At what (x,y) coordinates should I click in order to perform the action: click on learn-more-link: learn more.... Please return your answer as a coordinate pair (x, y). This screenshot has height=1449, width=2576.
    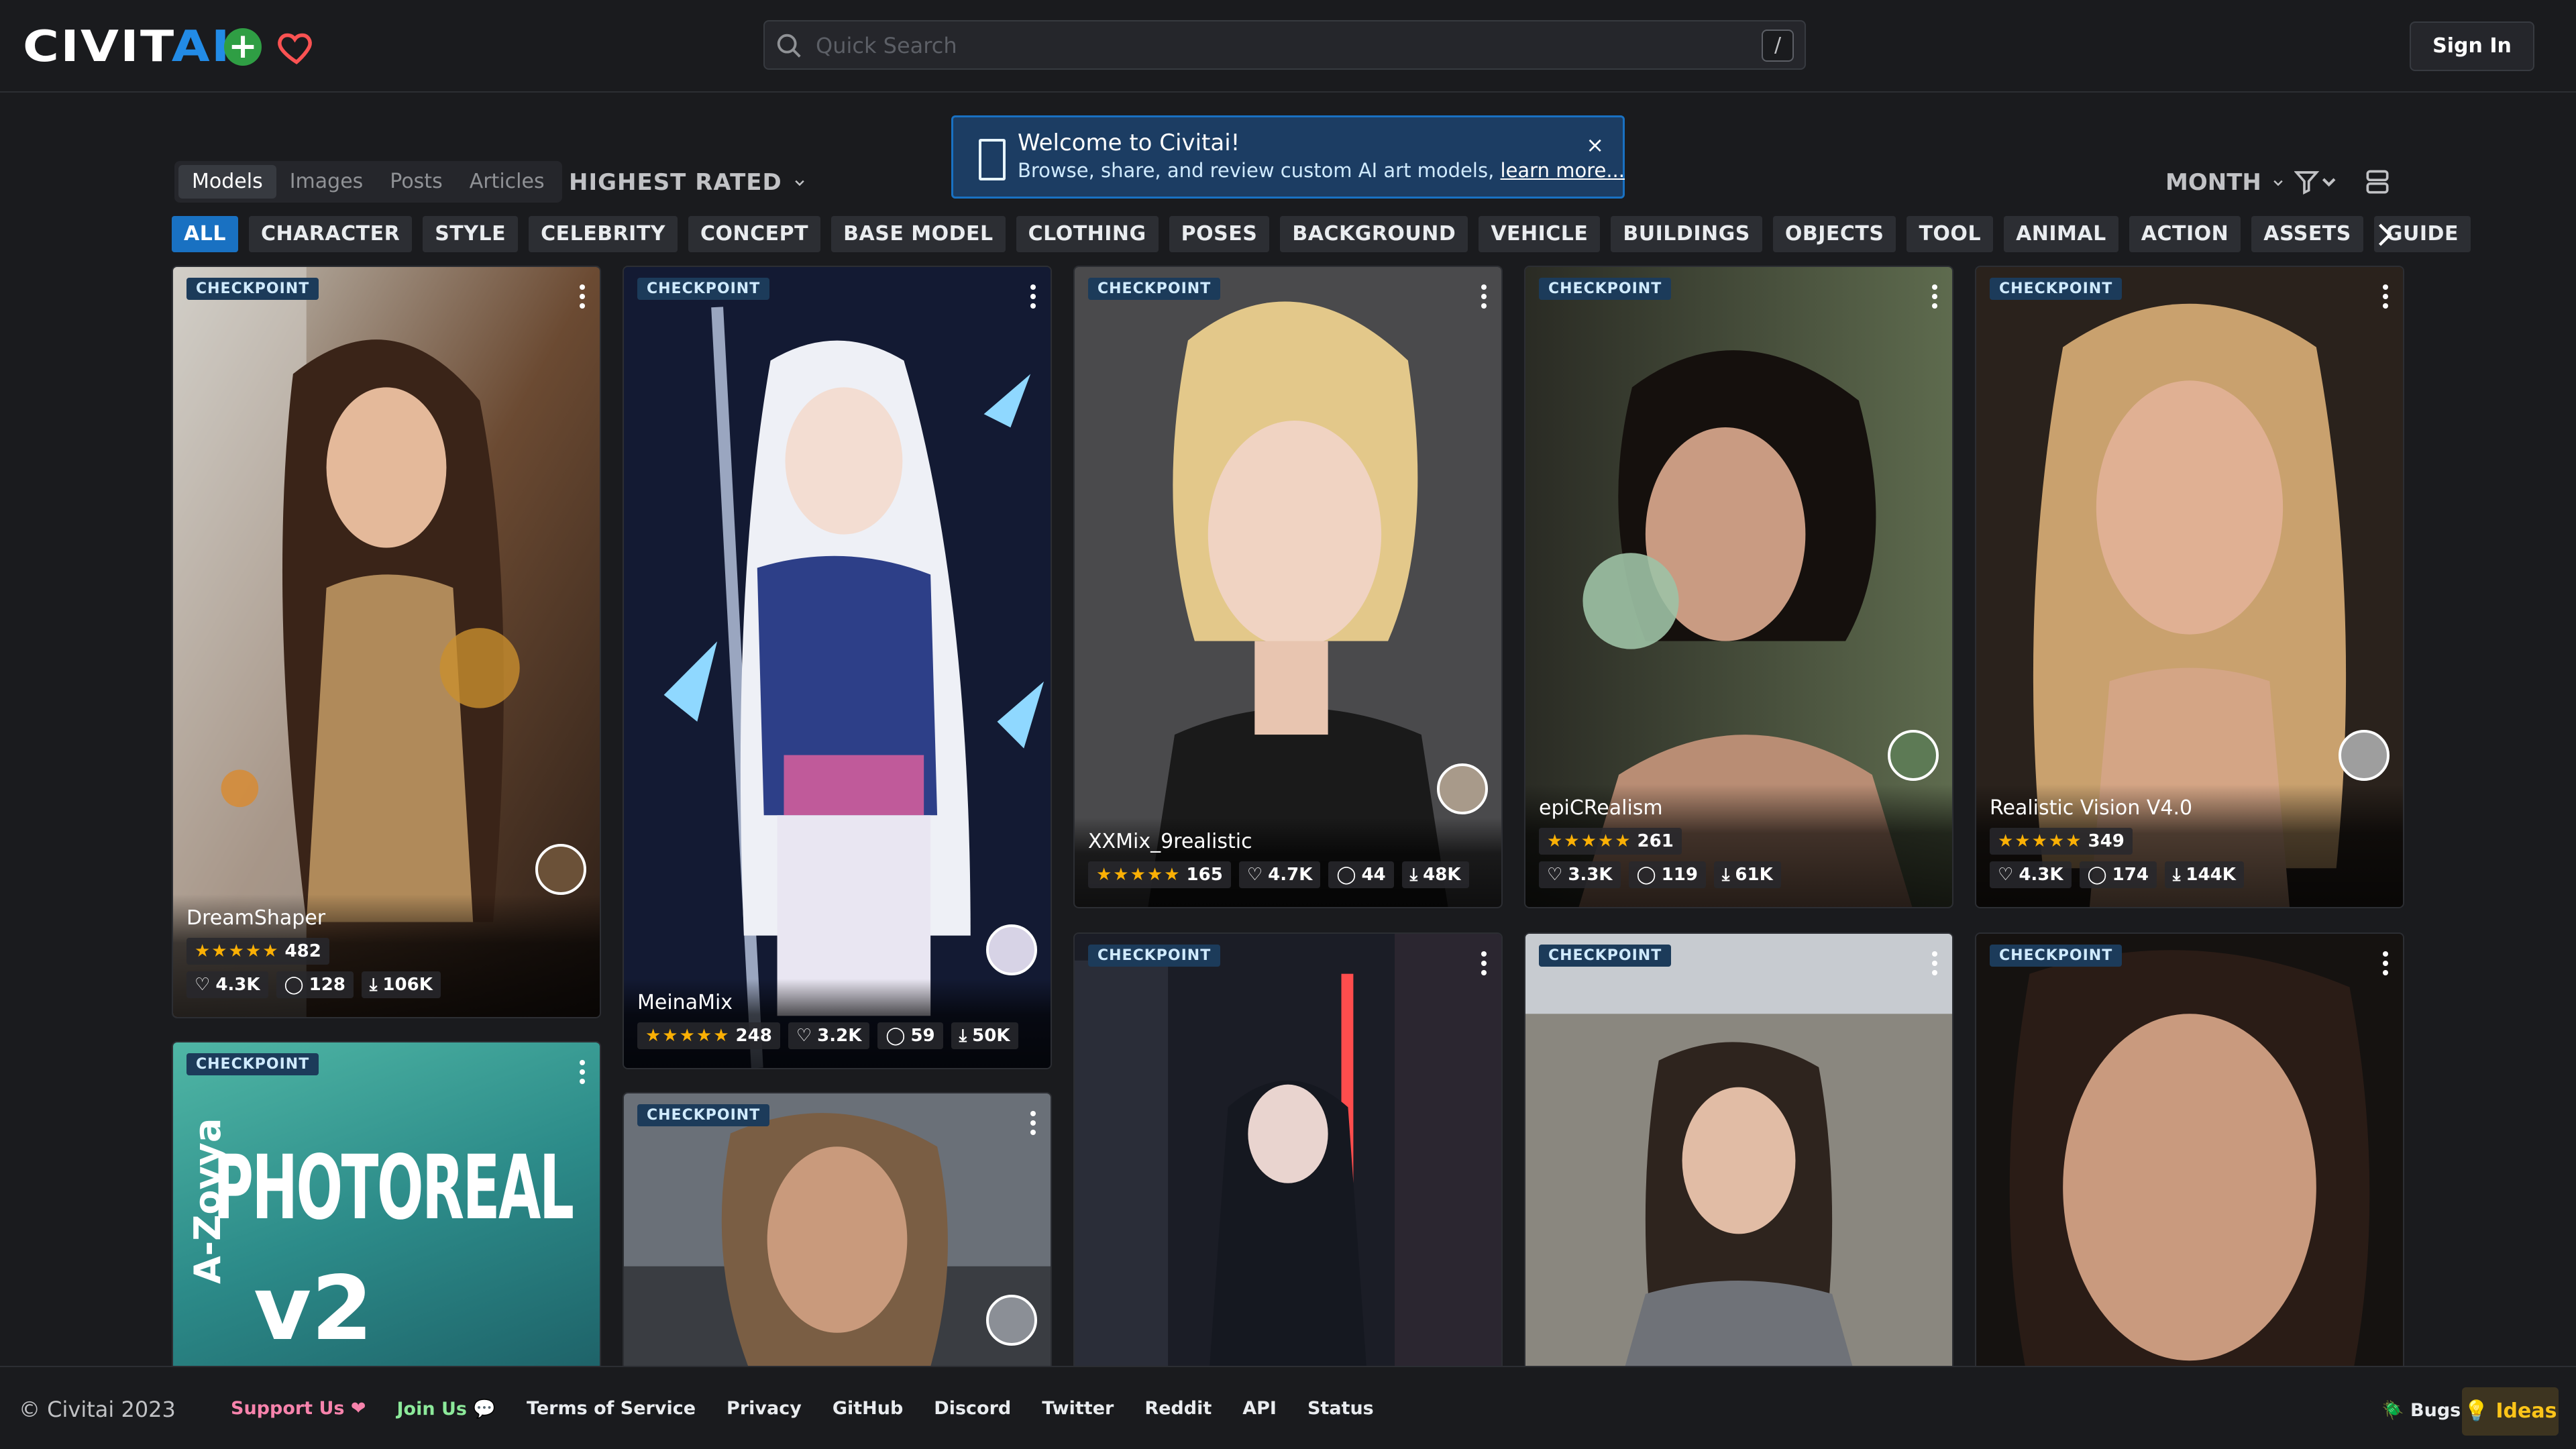
    Looking at the image, I should click on (1563, 170).